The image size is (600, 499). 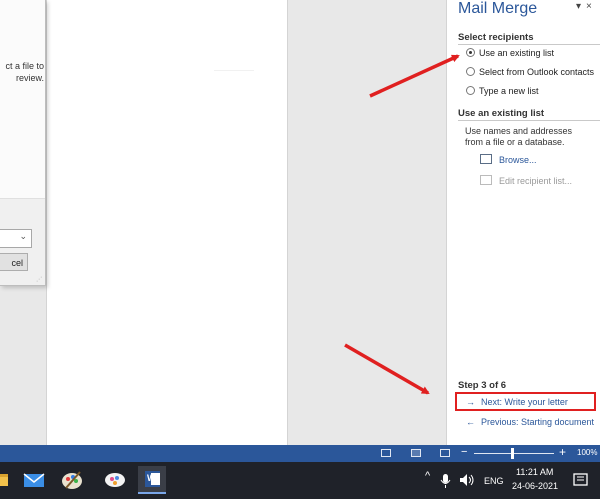 What do you see at coordinates (23, 143) in the screenshot?
I see `select-data-source-dialog: ct a file to review. ⌄ cel ⋰` at bounding box center [23, 143].